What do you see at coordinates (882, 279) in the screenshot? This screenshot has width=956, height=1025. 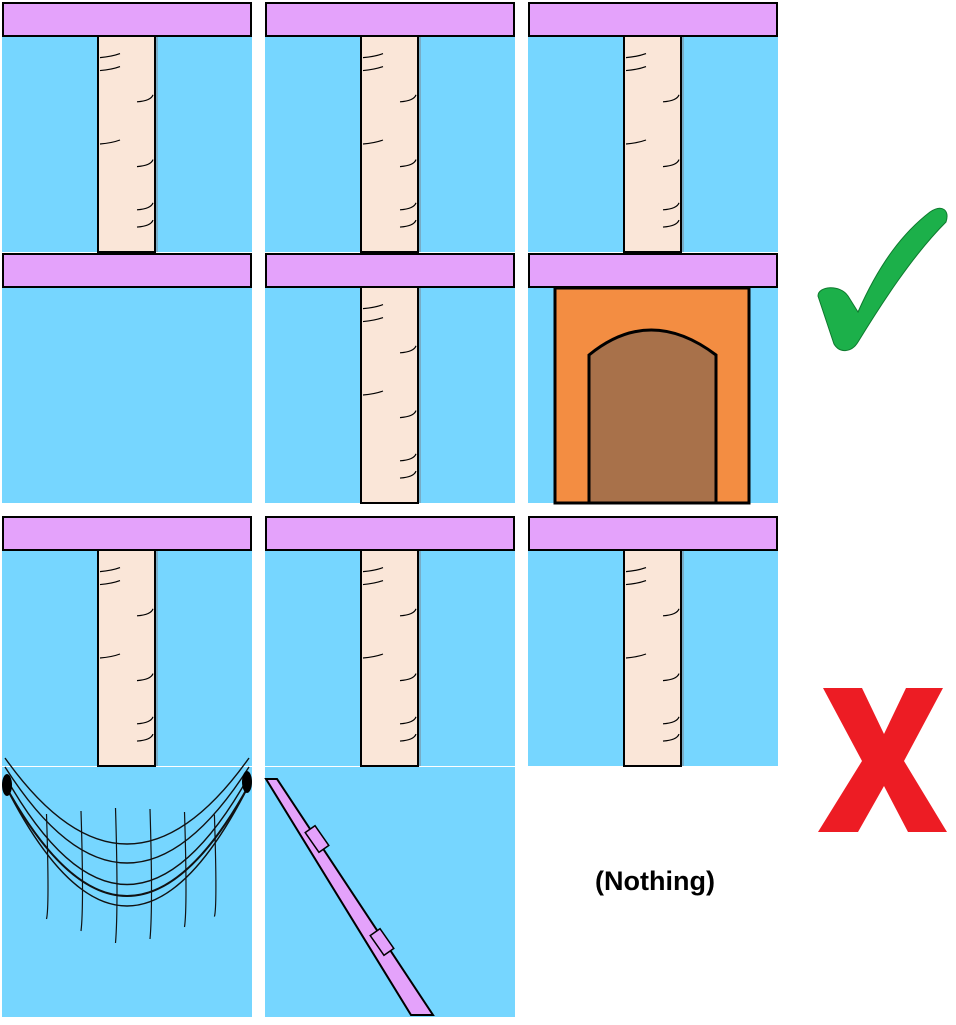 I see `check-mark-icon` at bounding box center [882, 279].